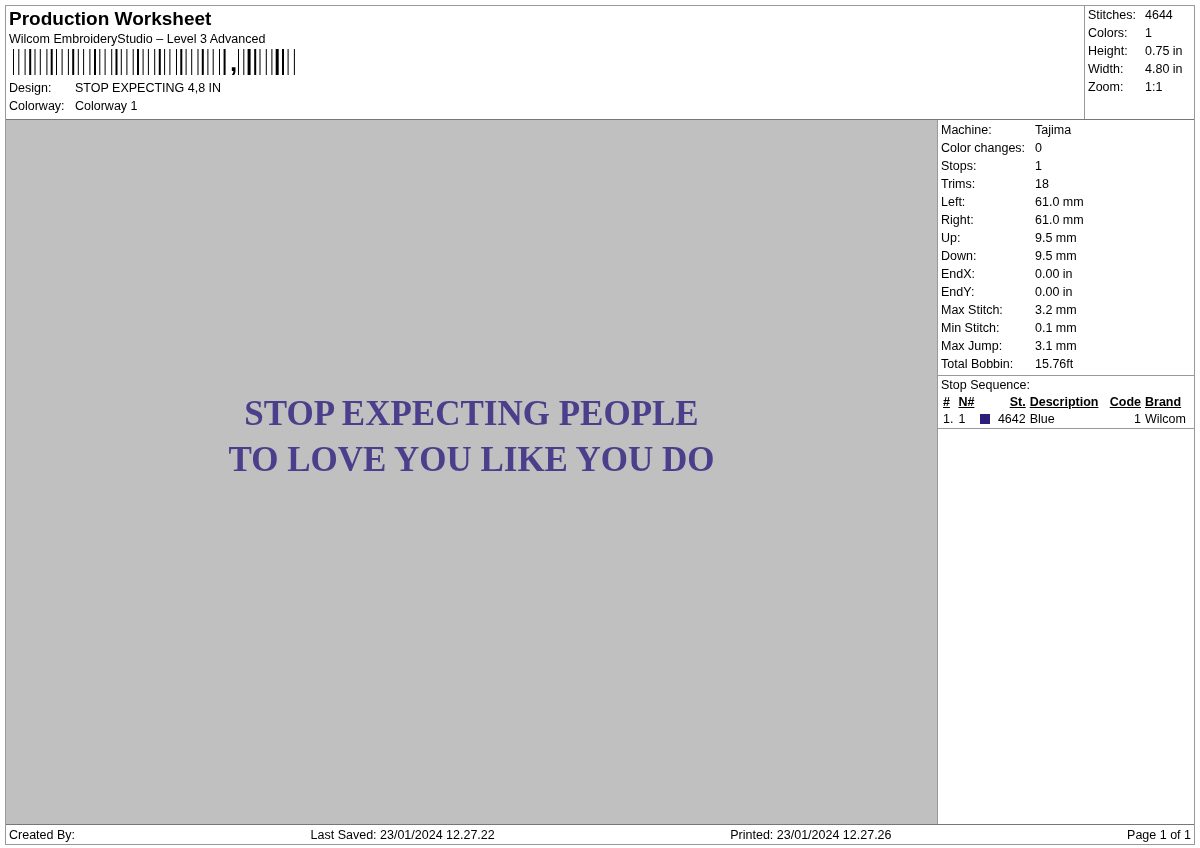 The height and width of the screenshot is (848, 1200). Describe the element at coordinates (1042, 419) in the screenshot. I see `table-cell-text: Blue` at that location.